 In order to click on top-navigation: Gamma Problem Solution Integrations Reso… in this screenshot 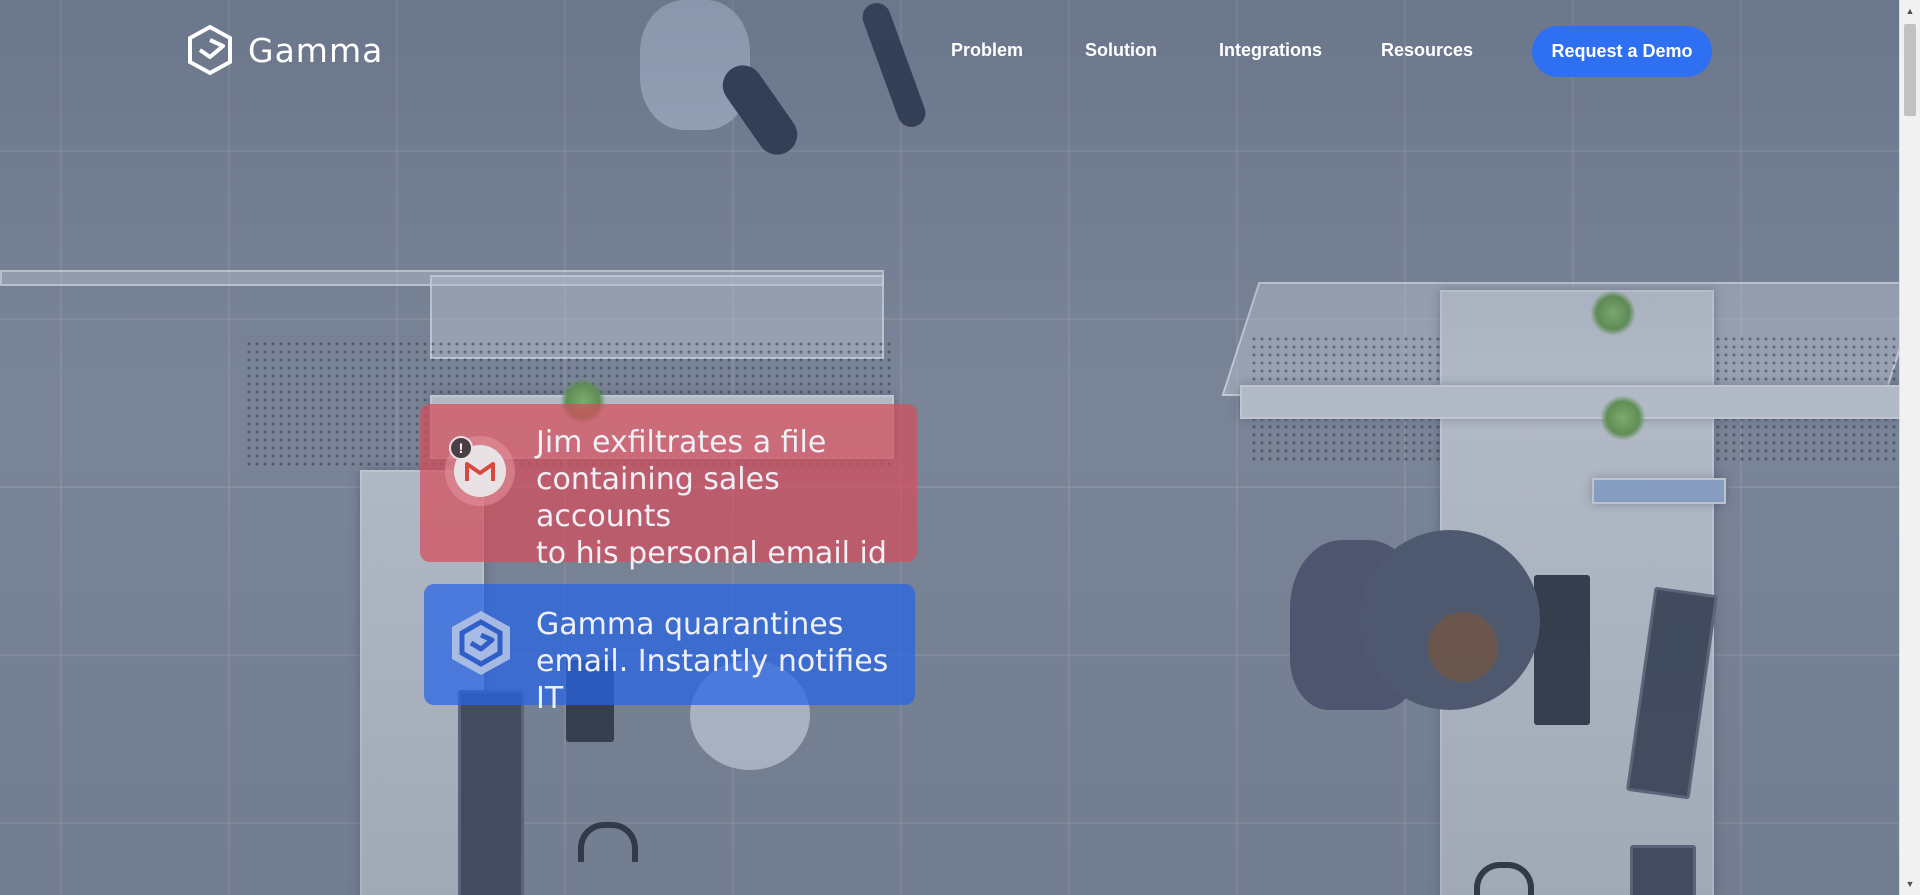, I will do `click(950, 52)`.